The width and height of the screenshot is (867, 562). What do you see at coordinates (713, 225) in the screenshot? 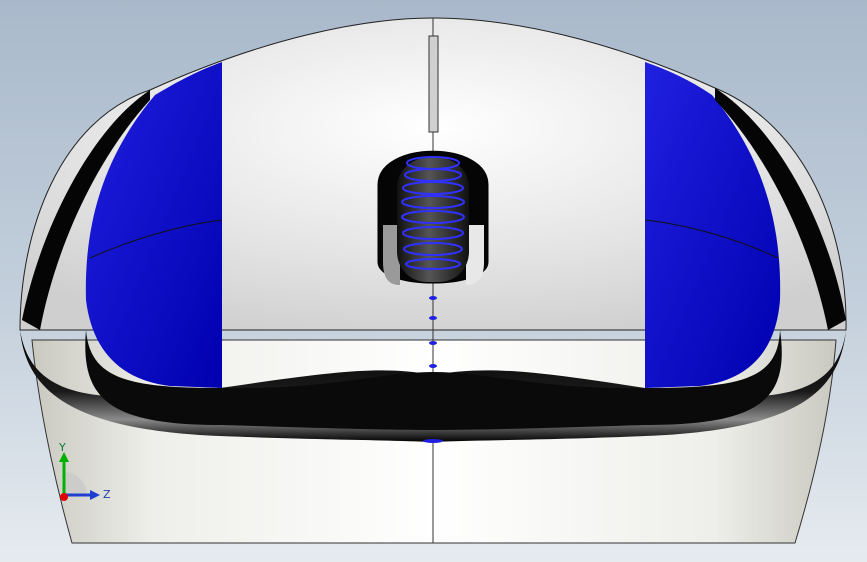
I see `right-blue-panel` at bounding box center [713, 225].